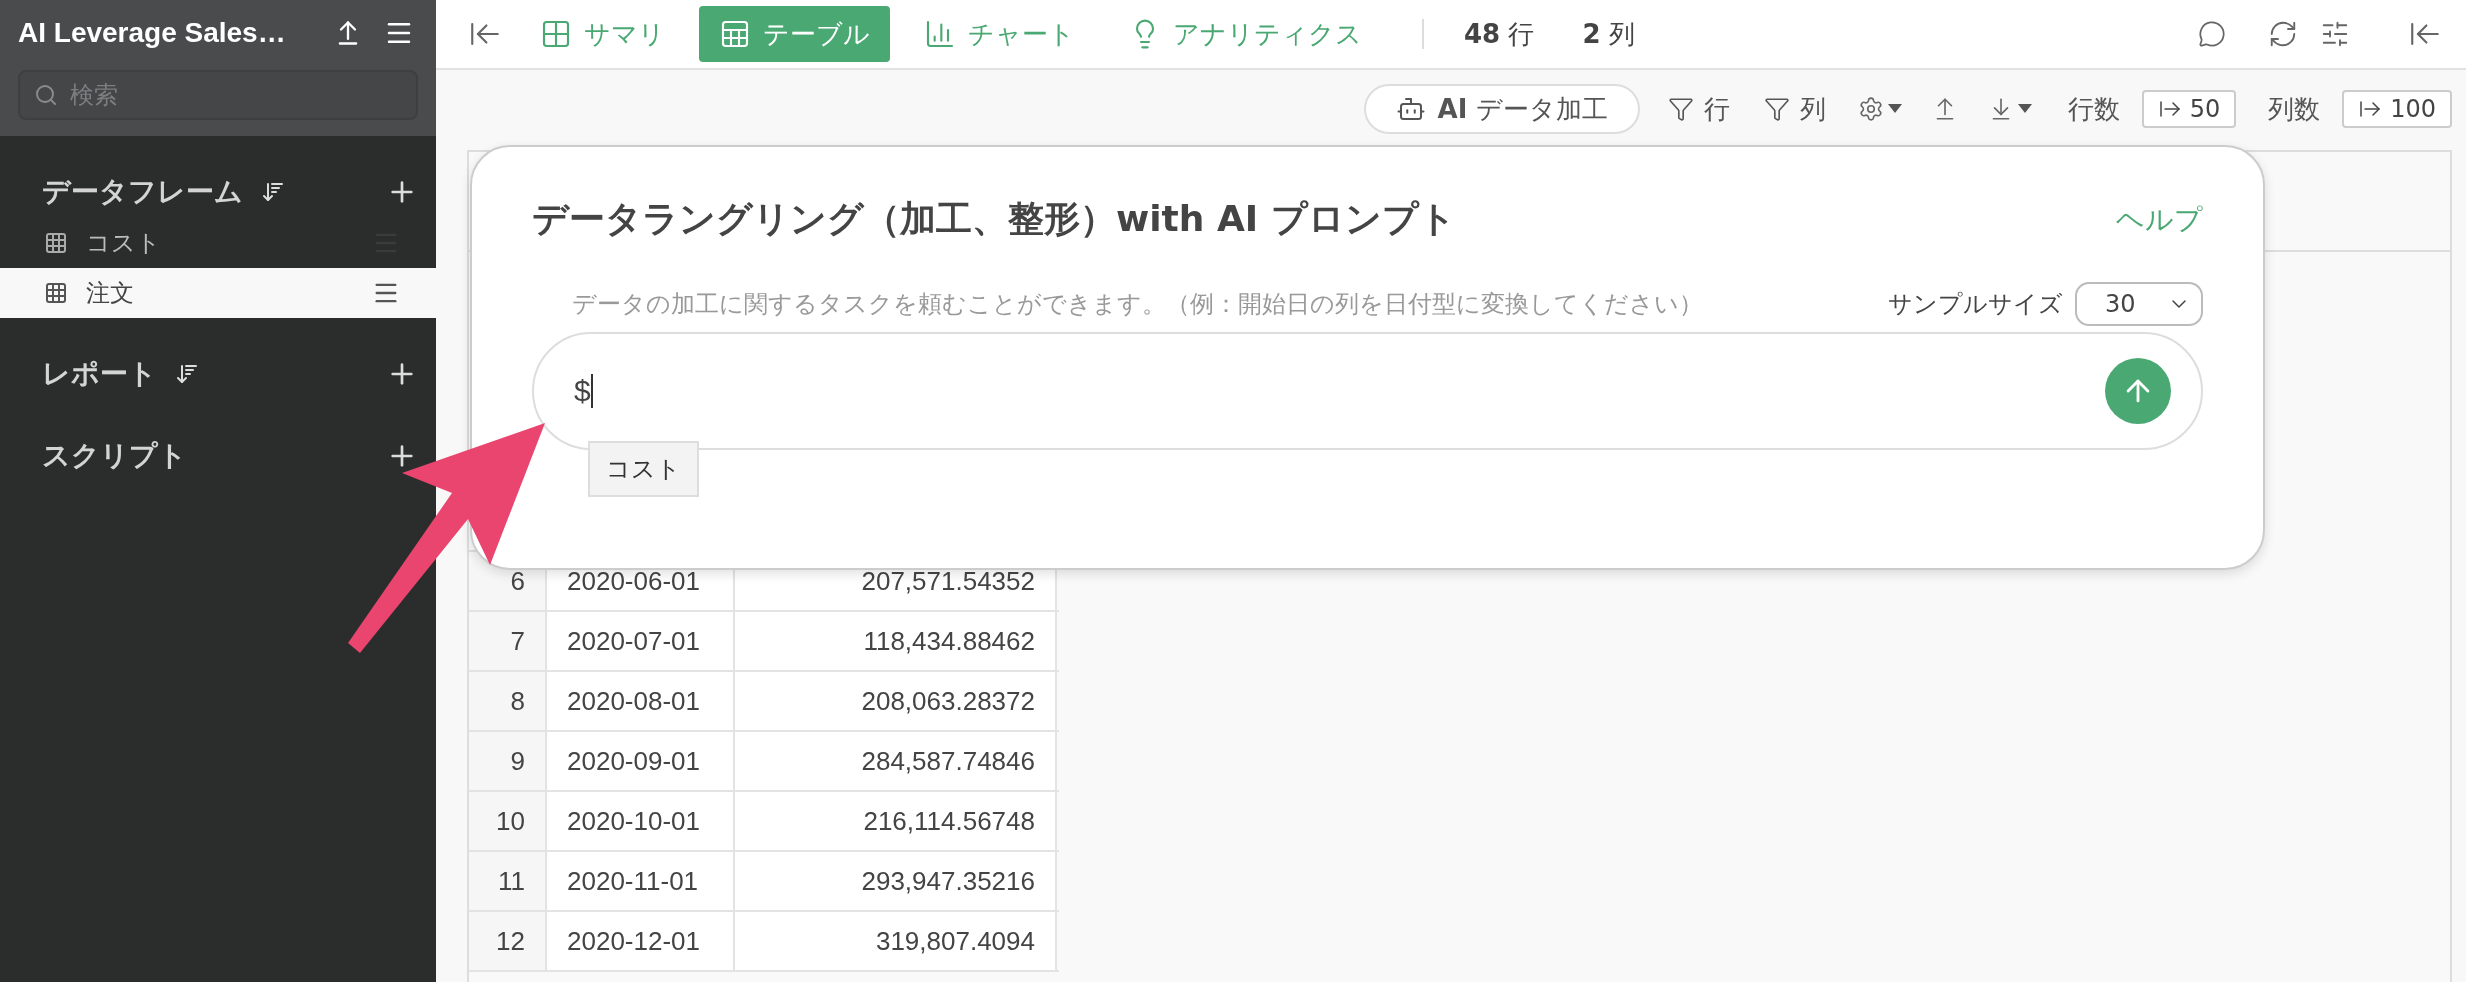 The width and height of the screenshot is (2466, 982). I want to click on grid-icon, so click(556, 34).